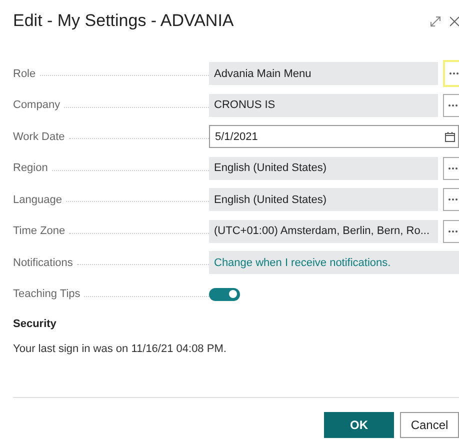 Image resolution: width=459 pixels, height=439 pixels. Describe the element at coordinates (454, 21) in the screenshot. I see `close-icon` at that location.